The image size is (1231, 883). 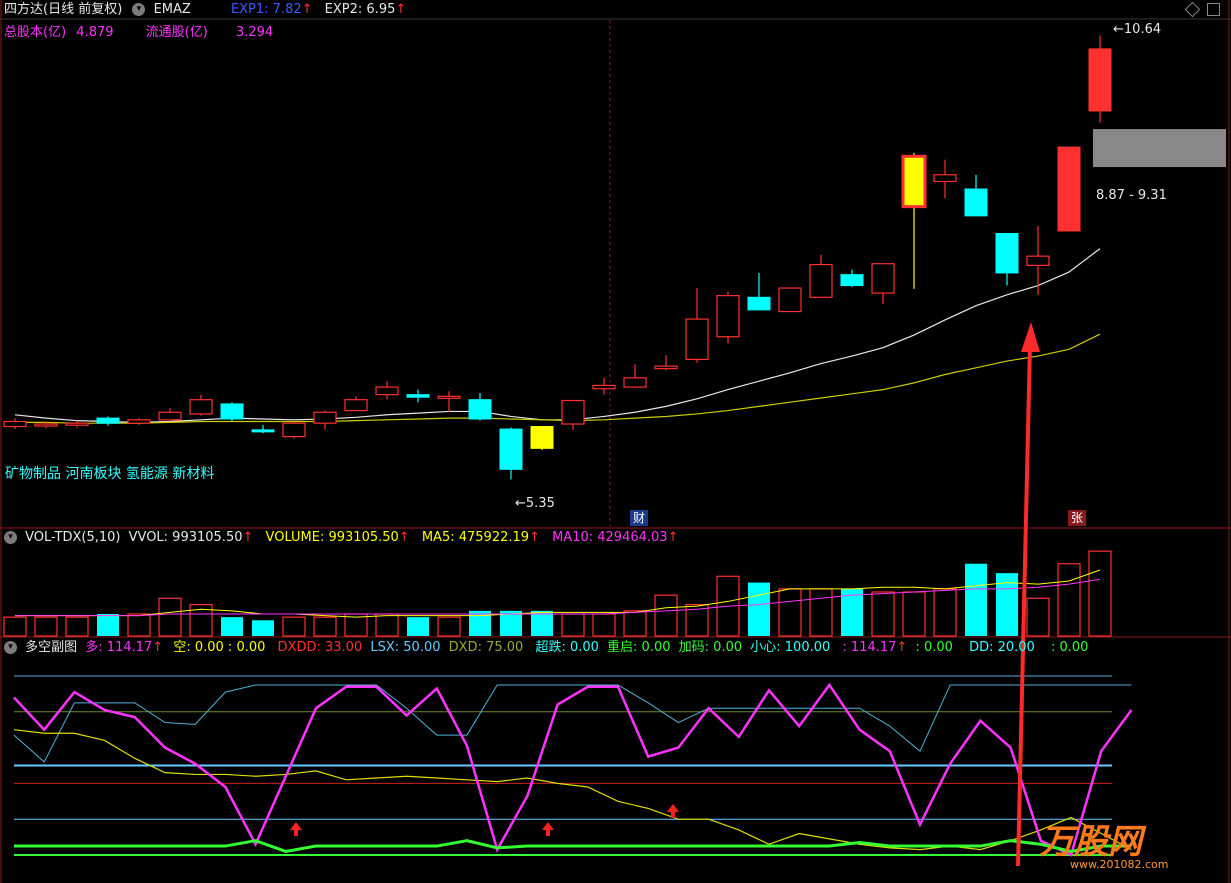 What do you see at coordinates (1131, 195) in the screenshot?
I see `price-range-label: 8.87 - 9.31` at bounding box center [1131, 195].